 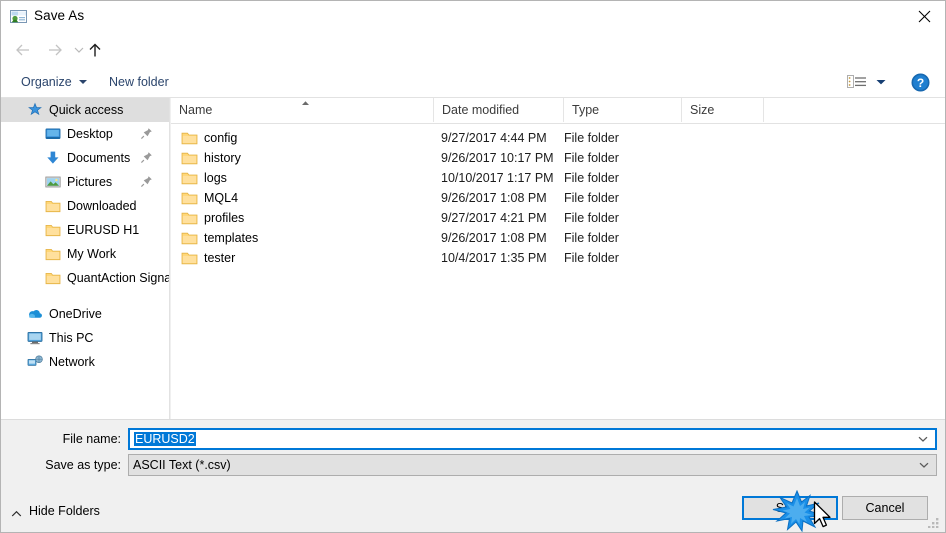 What do you see at coordinates (165, 439) in the screenshot?
I see `file-name-selected-text: EURUSD2` at bounding box center [165, 439].